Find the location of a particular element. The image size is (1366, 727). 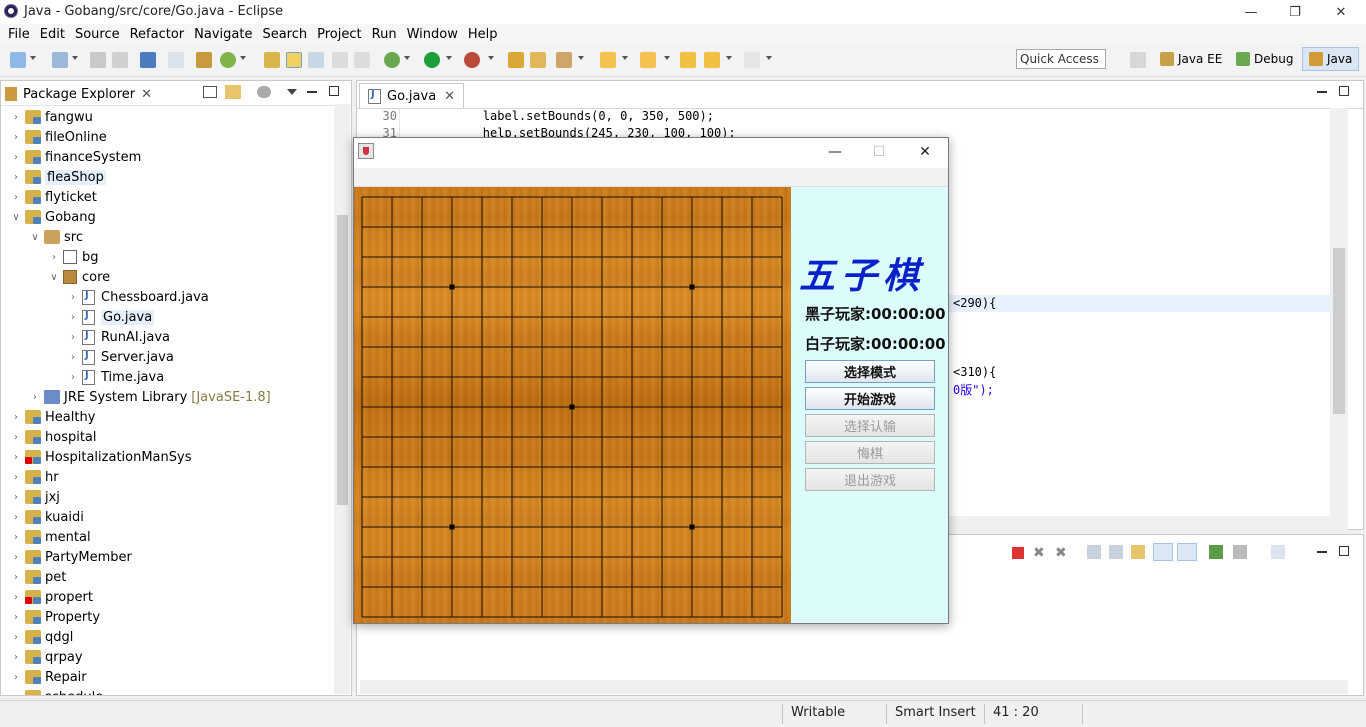

tree-item: › flyticket is located at coordinates (54, 197).